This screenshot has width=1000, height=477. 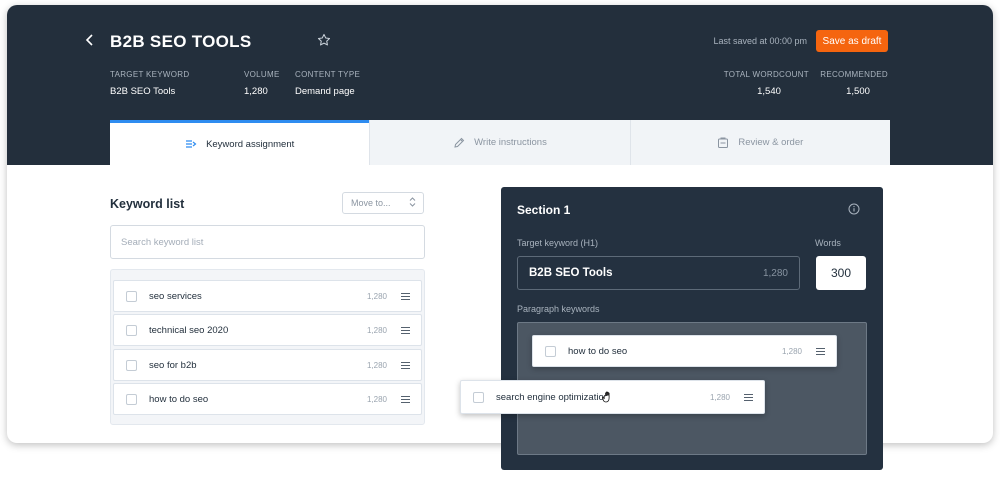 I want to click on paragraph-keyword-item: how to do seo 1,280, so click(x=684, y=351).